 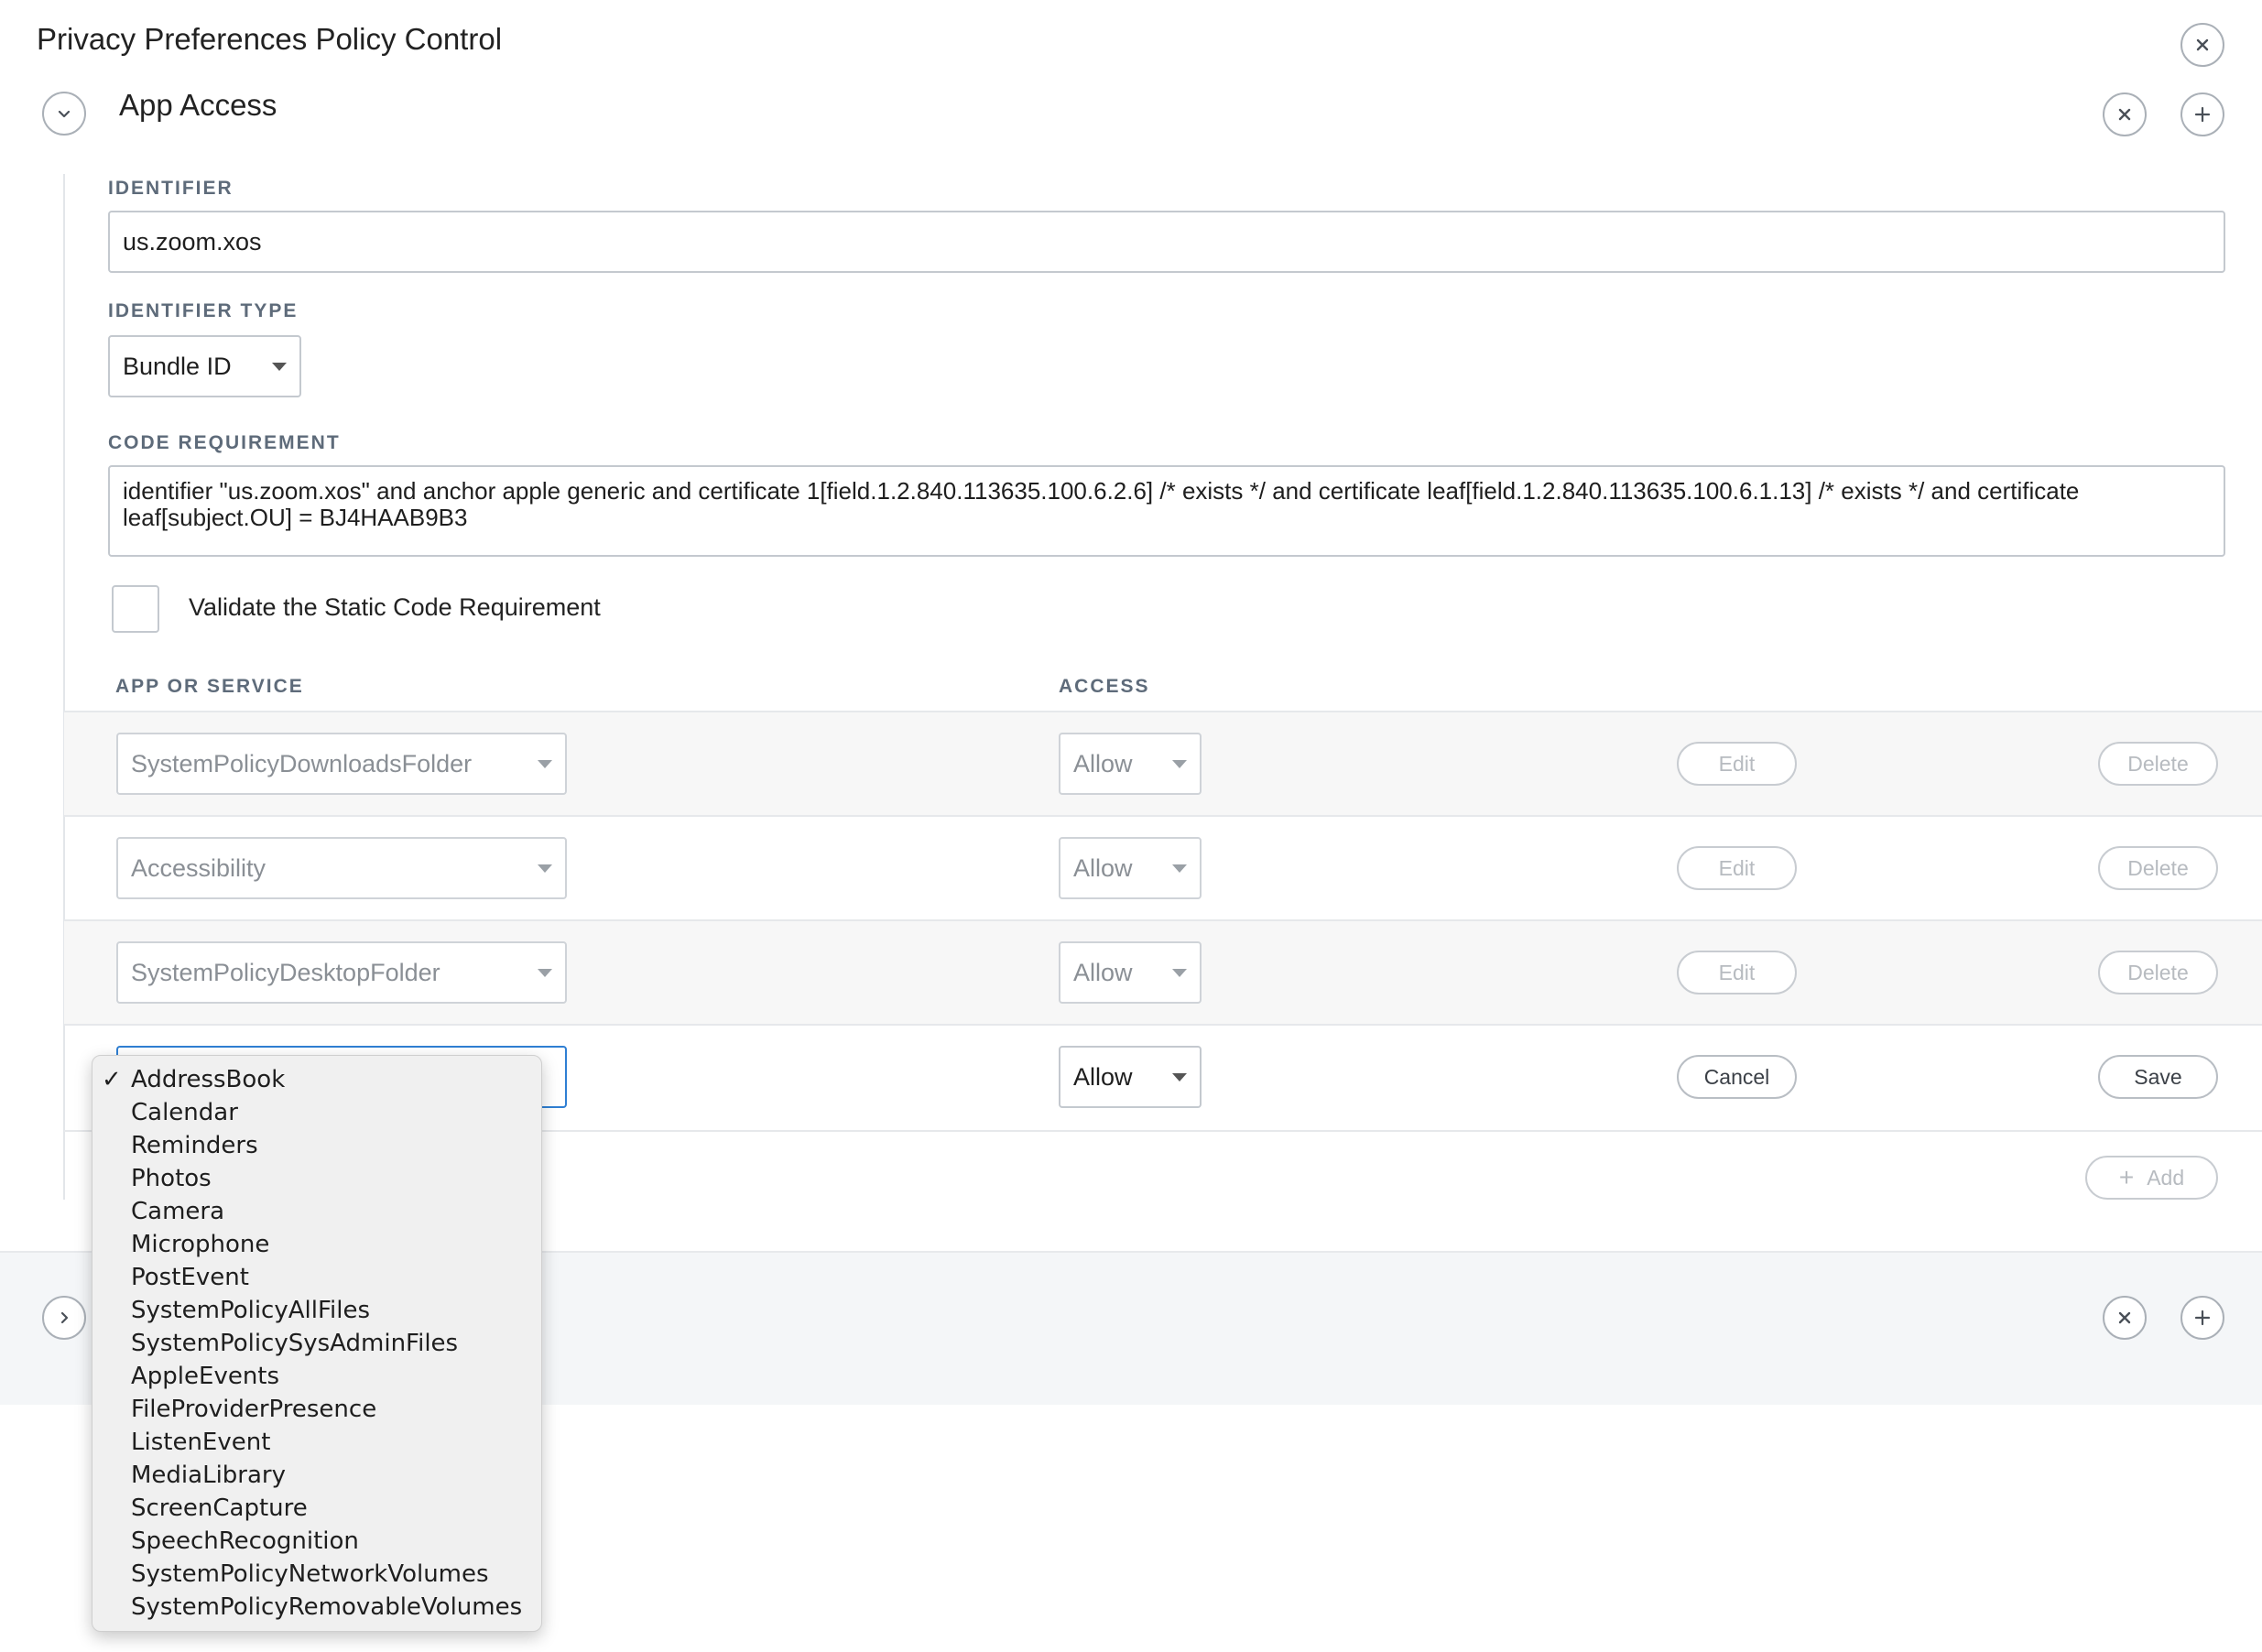 I want to click on service-select: SystemPolicyDesktopFolder, so click(x=342, y=972).